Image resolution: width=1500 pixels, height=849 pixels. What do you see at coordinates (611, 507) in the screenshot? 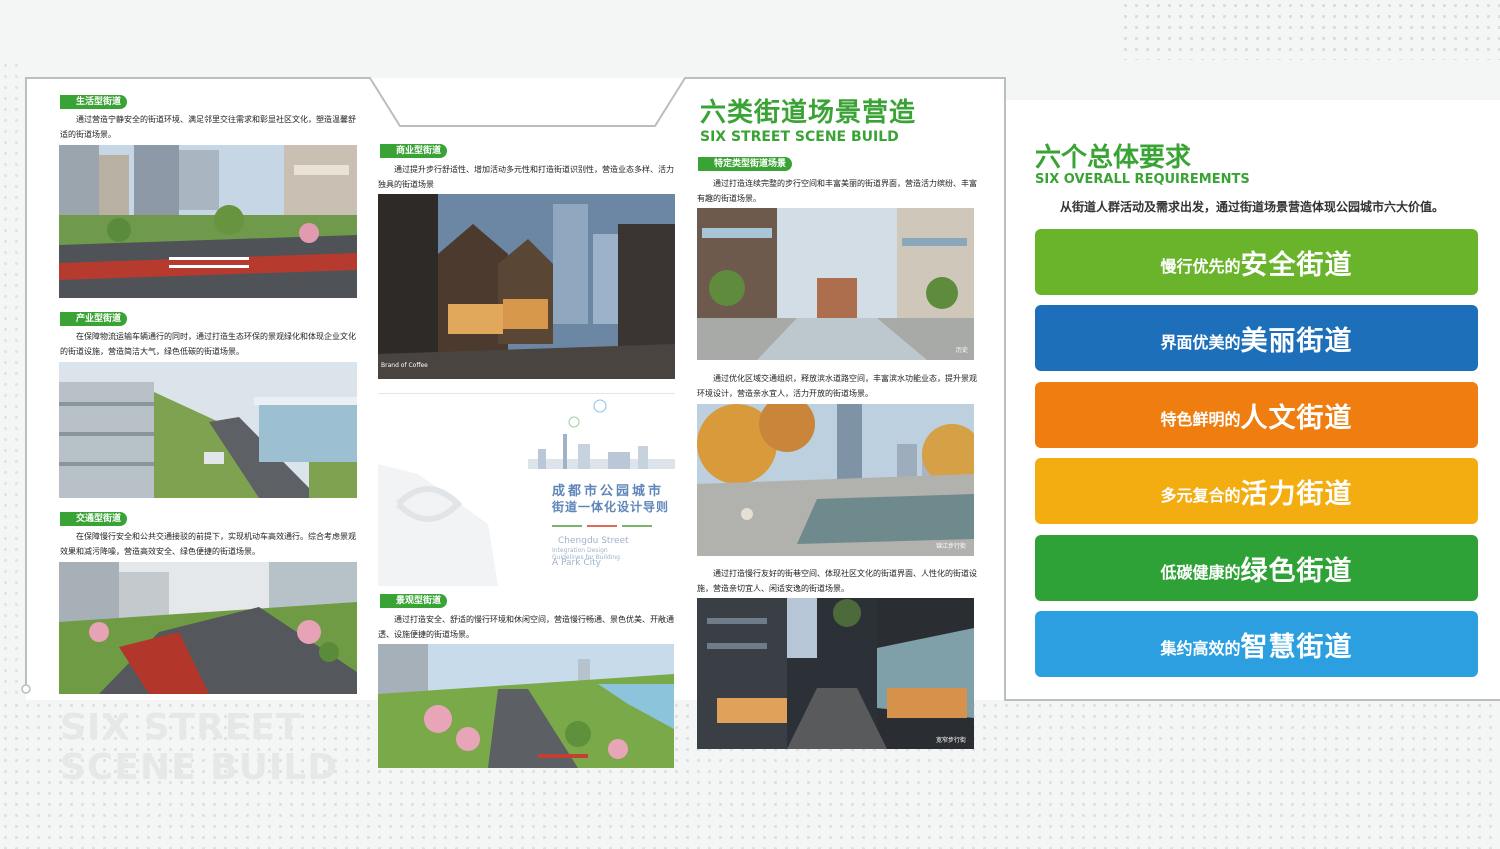
I see `cover-title-line2: 街道一体化设计导则` at bounding box center [611, 507].